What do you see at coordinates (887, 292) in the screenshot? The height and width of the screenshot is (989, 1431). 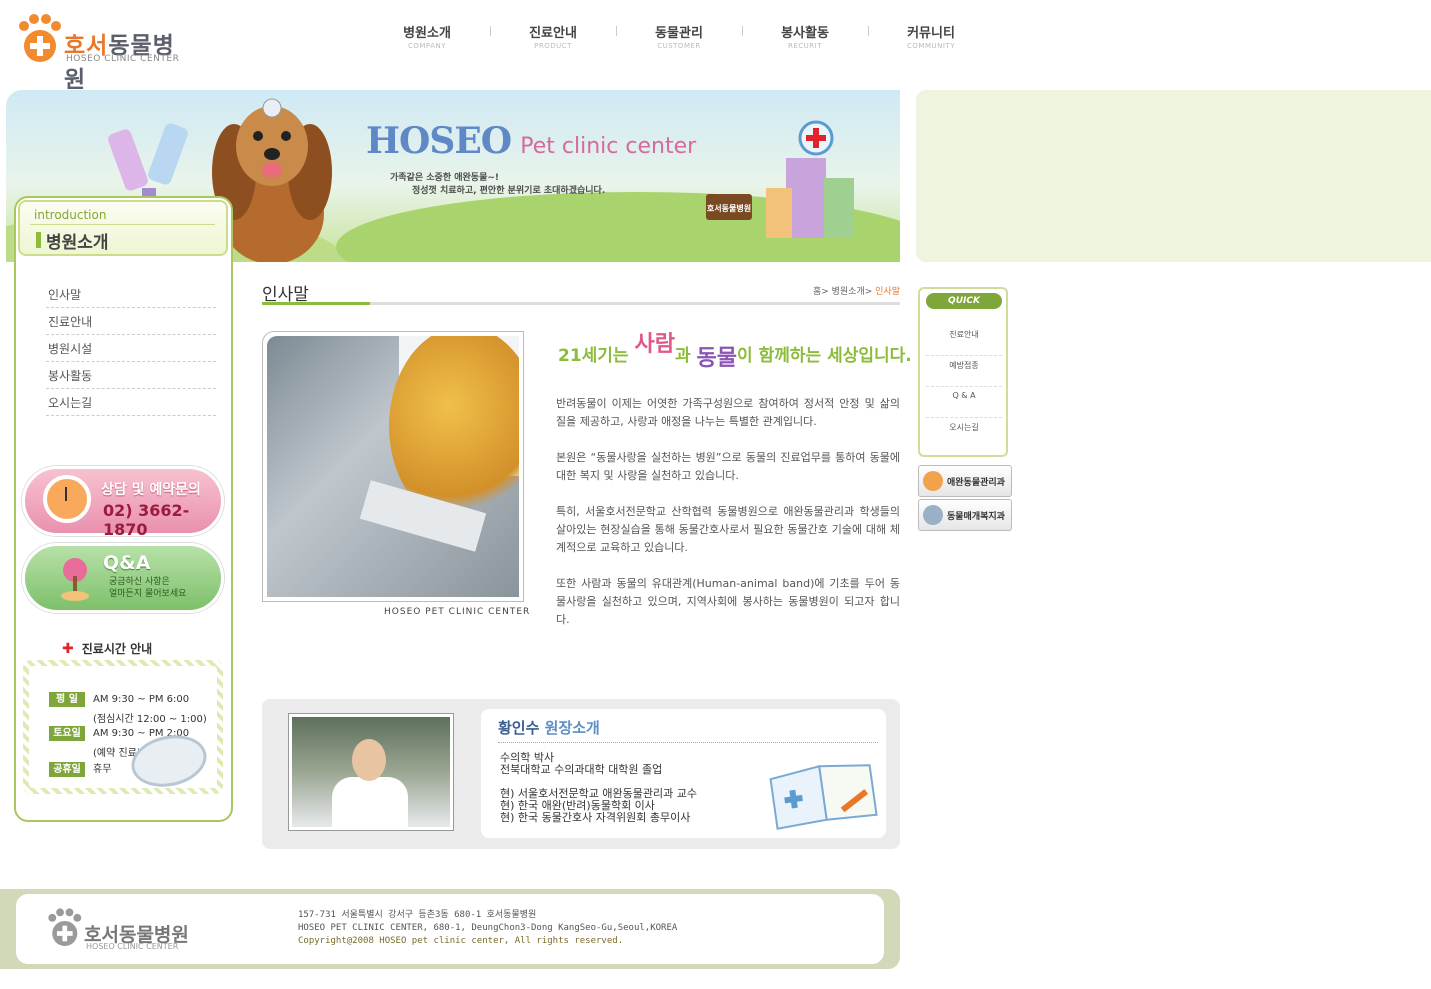 I see `breadcrumb-current: 인사말` at bounding box center [887, 292].